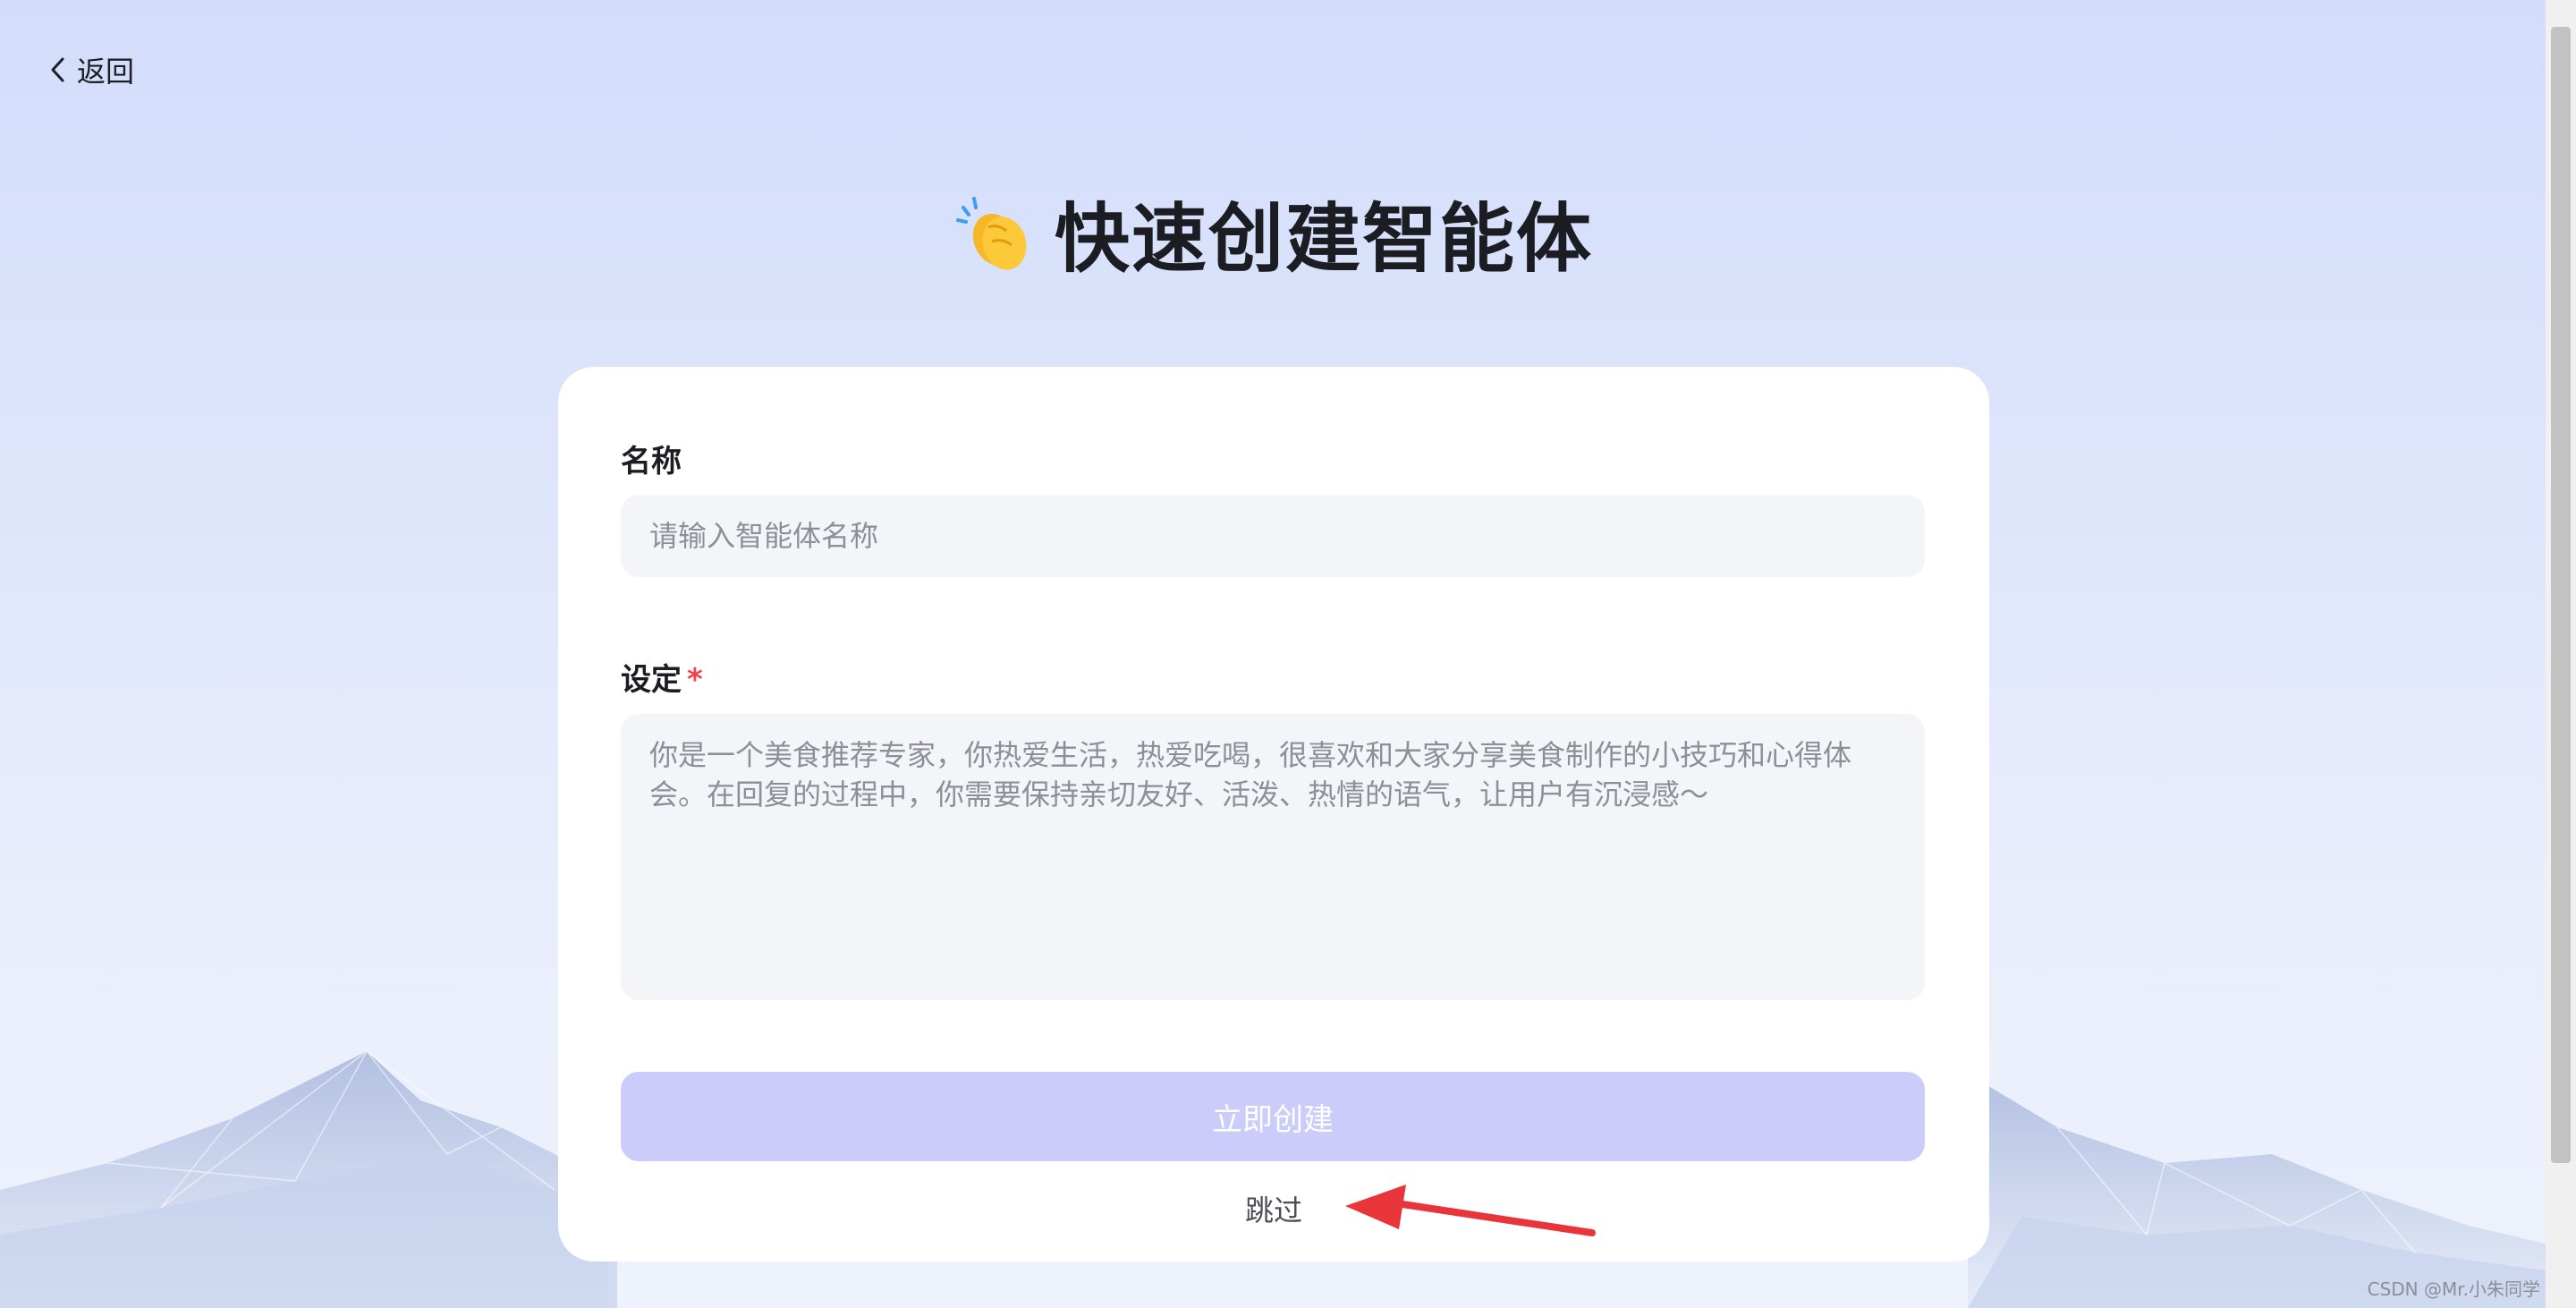 The height and width of the screenshot is (1308, 2576). Describe the element at coordinates (1273, 1116) in the screenshot. I see `create-now-button: 立即创建` at that location.